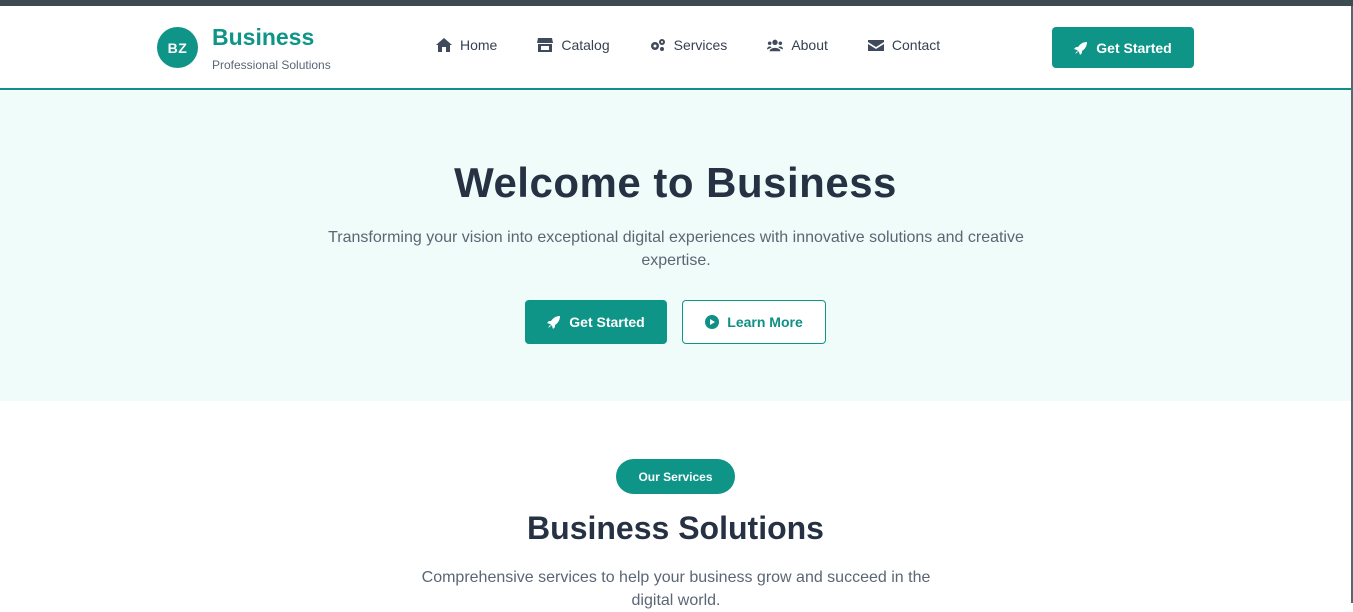 This screenshot has width=1353, height=612. Describe the element at coordinates (675, 476) in the screenshot. I see `section-badge: Our Services` at that location.